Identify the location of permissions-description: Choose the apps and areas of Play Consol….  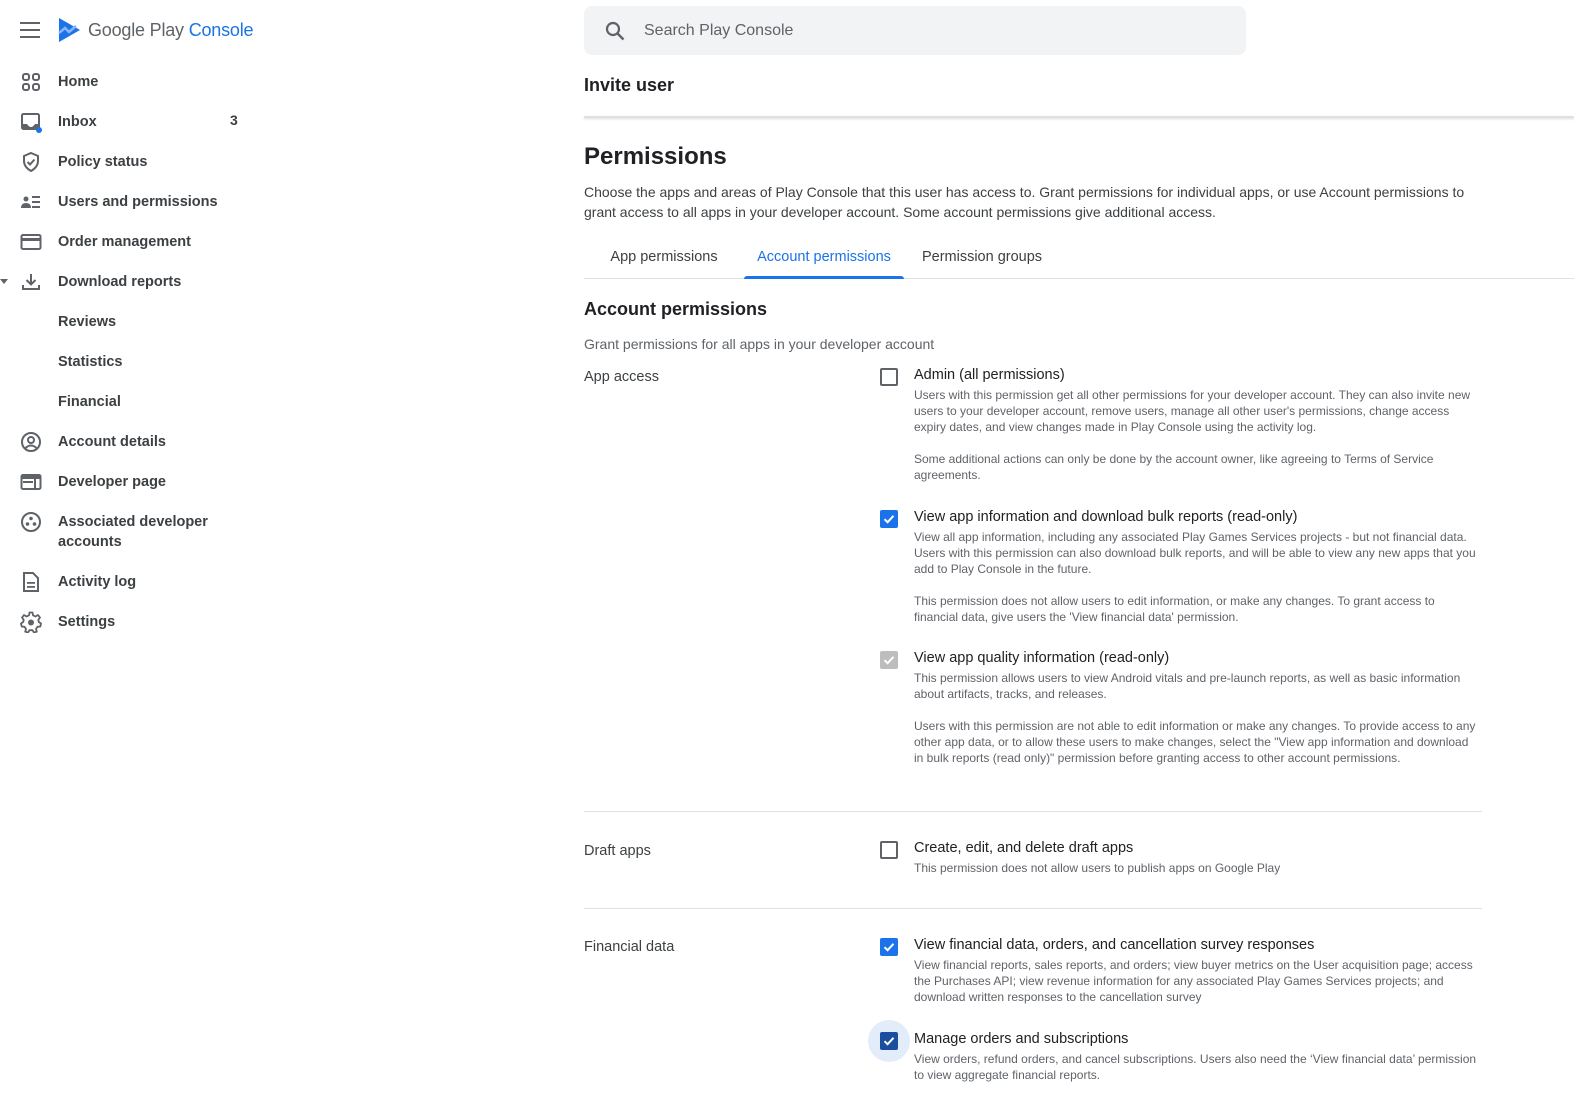
(1024, 202).